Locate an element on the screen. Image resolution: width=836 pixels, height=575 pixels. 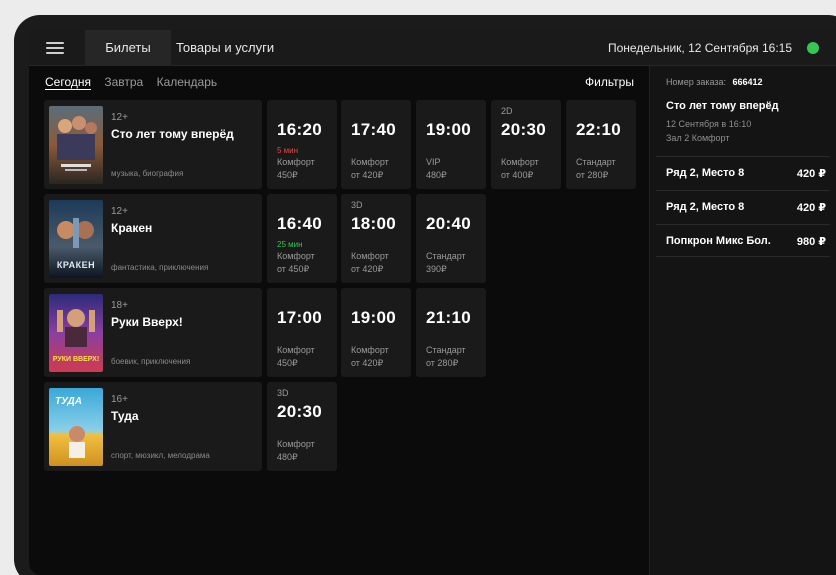
age-rating: 18+ is located at coordinates (119, 305).